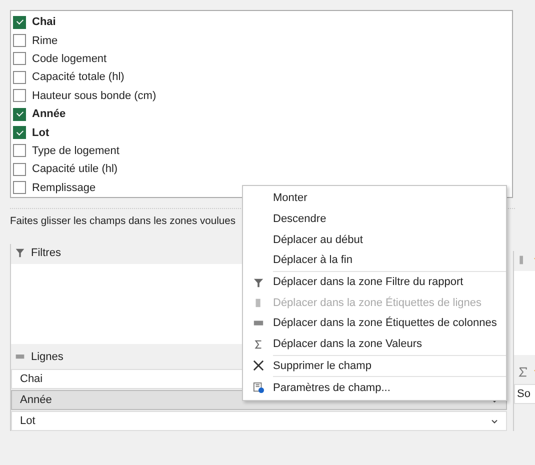  Describe the element at coordinates (46, 253) in the screenshot. I see `area-title: Filtres` at that location.